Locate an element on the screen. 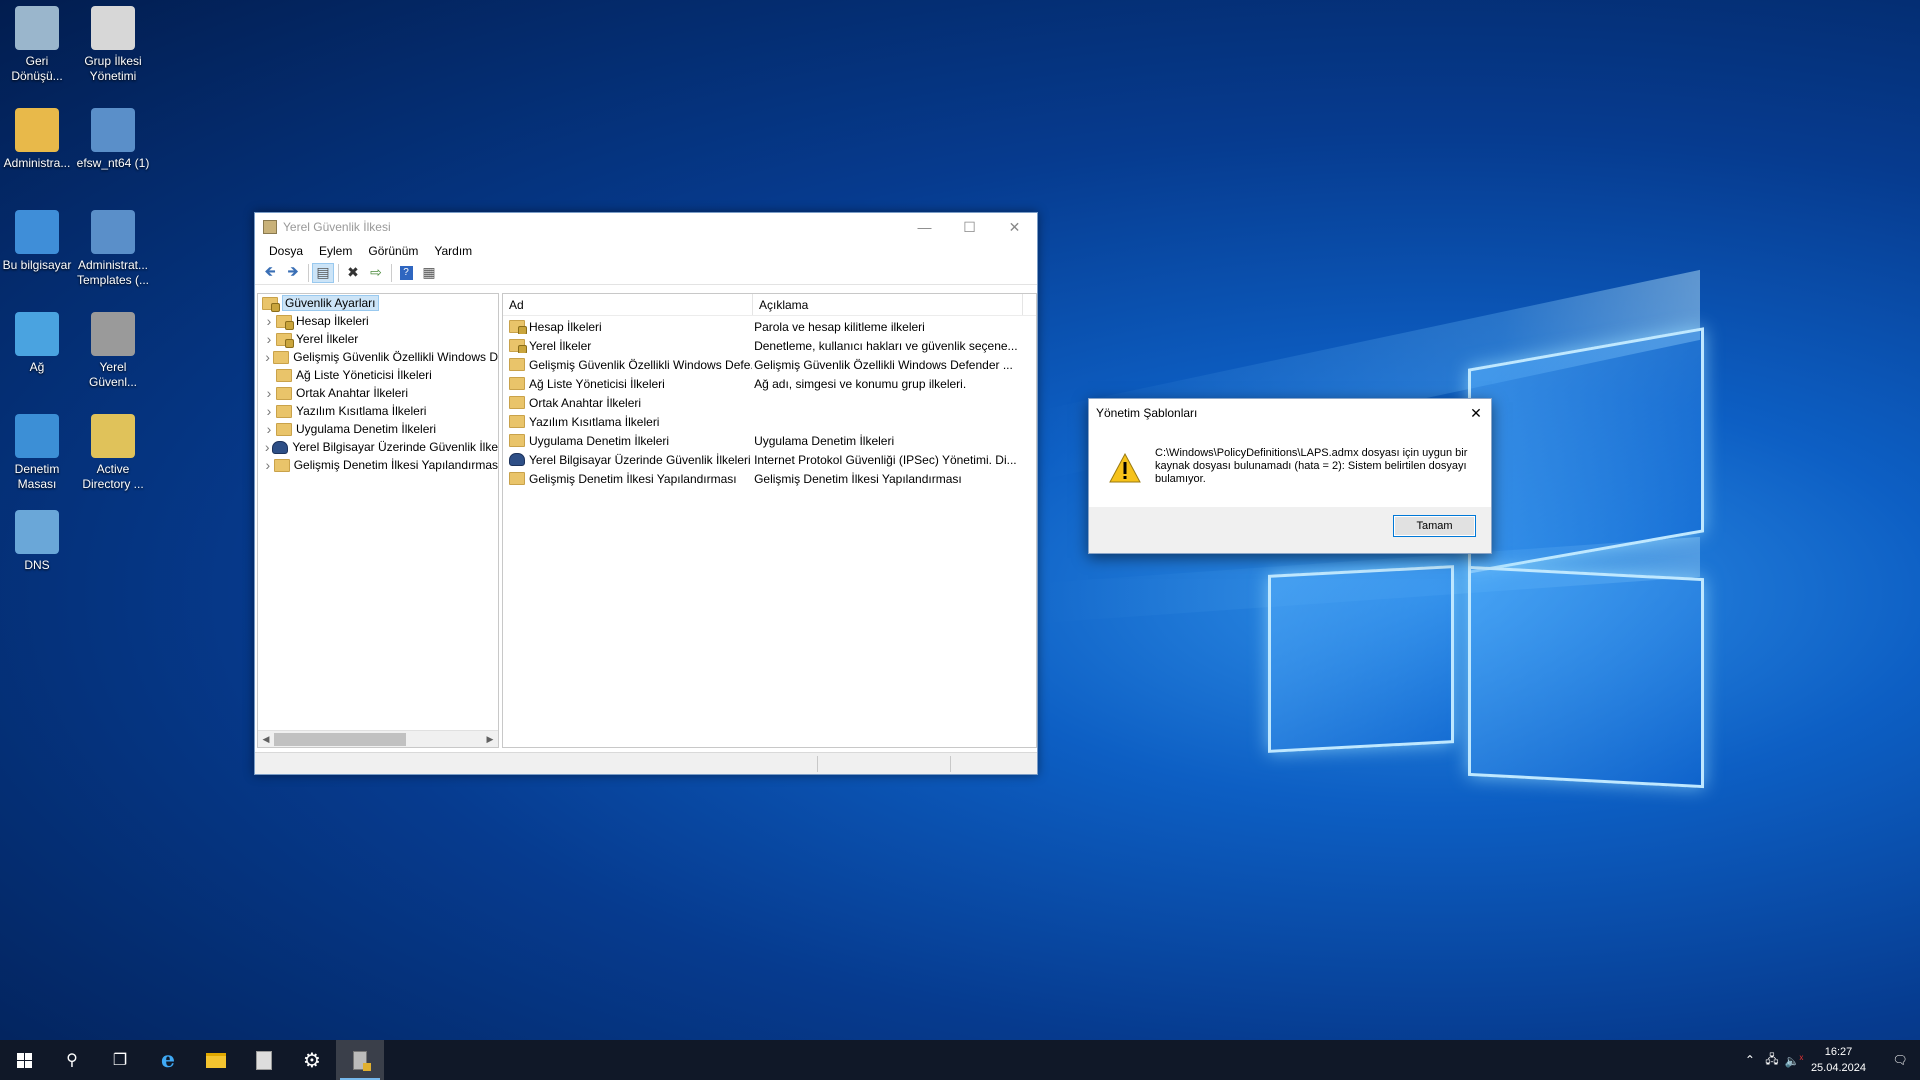 This screenshot has height=1080, width=1920. taskbar-internet-explorer: e is located at coordinates (168, 1060).